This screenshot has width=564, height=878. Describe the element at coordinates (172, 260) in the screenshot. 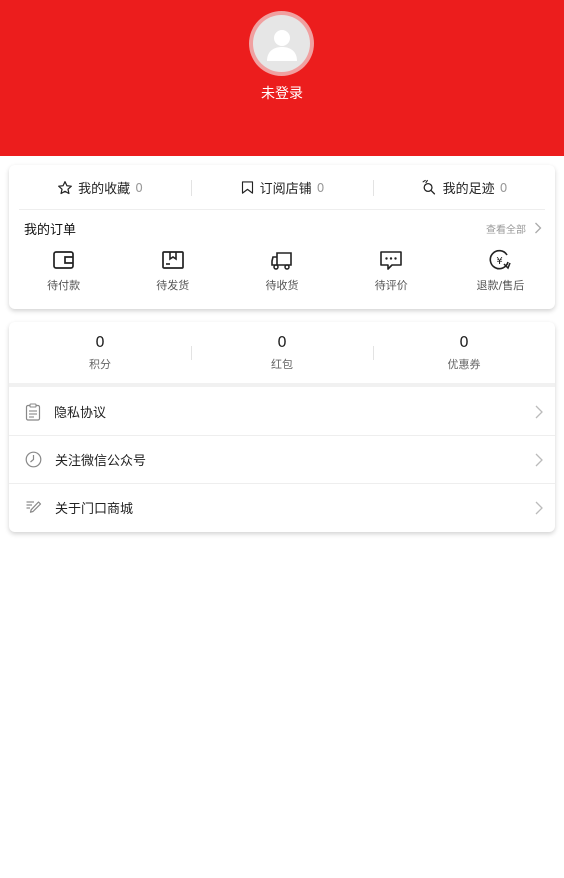

I see `box-icon` at that location.